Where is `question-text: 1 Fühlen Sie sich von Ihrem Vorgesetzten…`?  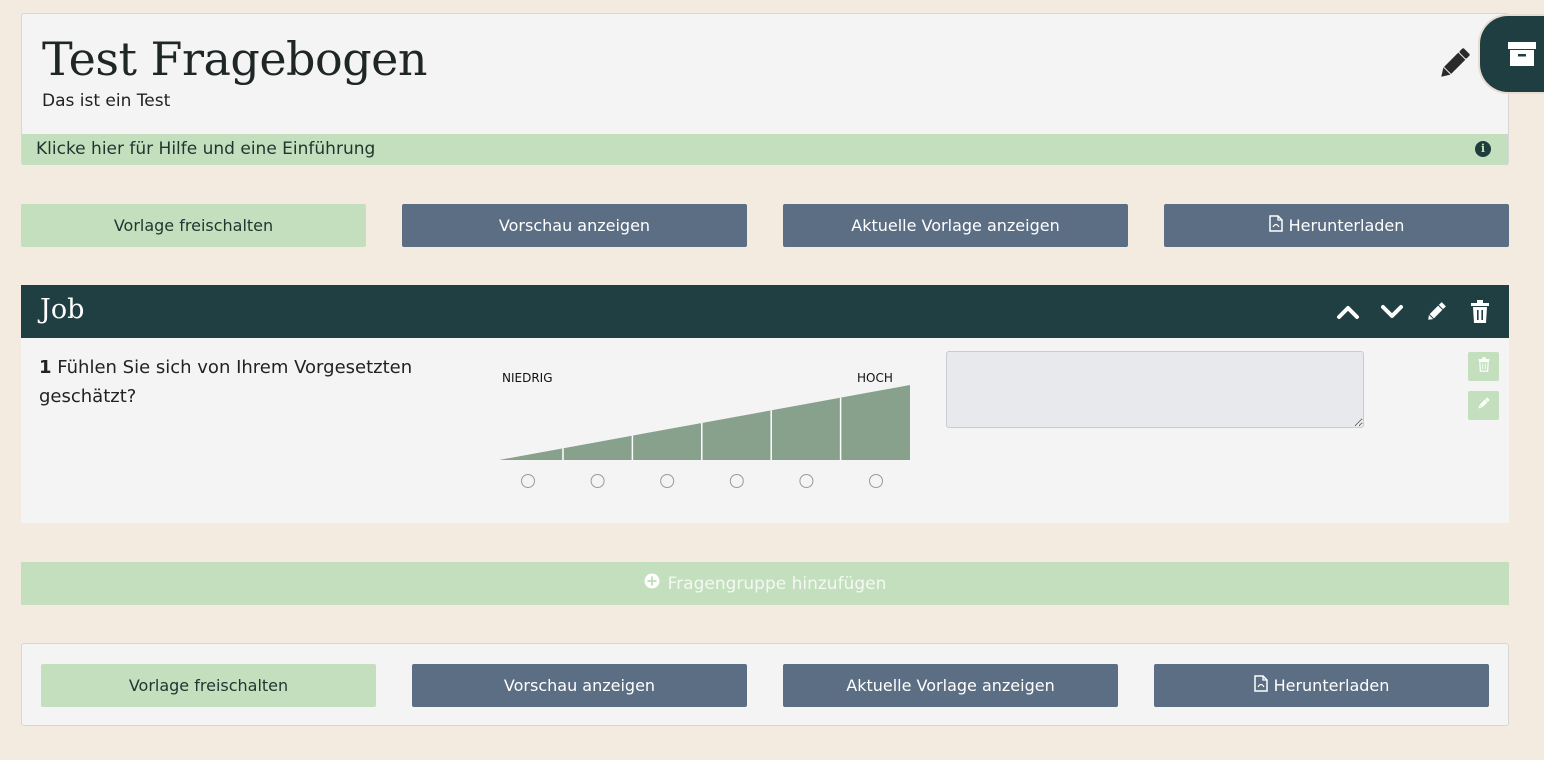
question-text: 1 Fühlen Sie sich von Ihrem Vorgesetzten… is located at coordinates (249, 382).